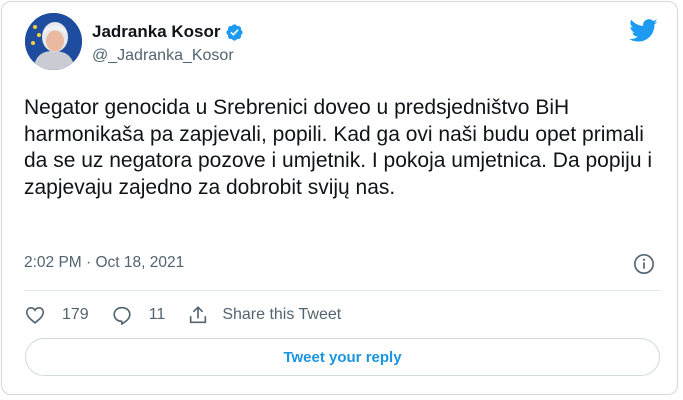 Image resolution: width=683 pixels, height=400 pixels. What do you see at coordinates (643, 31) in the screenshot?
I see `twitter-bird-icon` at bounding box center [643, 31].